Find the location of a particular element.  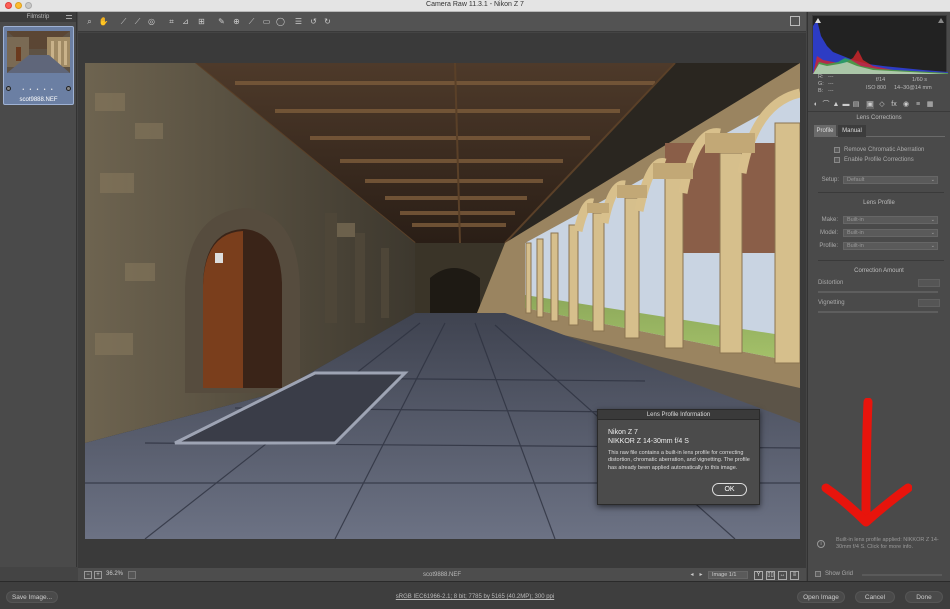

show-grid-label: Show Grid is located at coordinates (839, 574).